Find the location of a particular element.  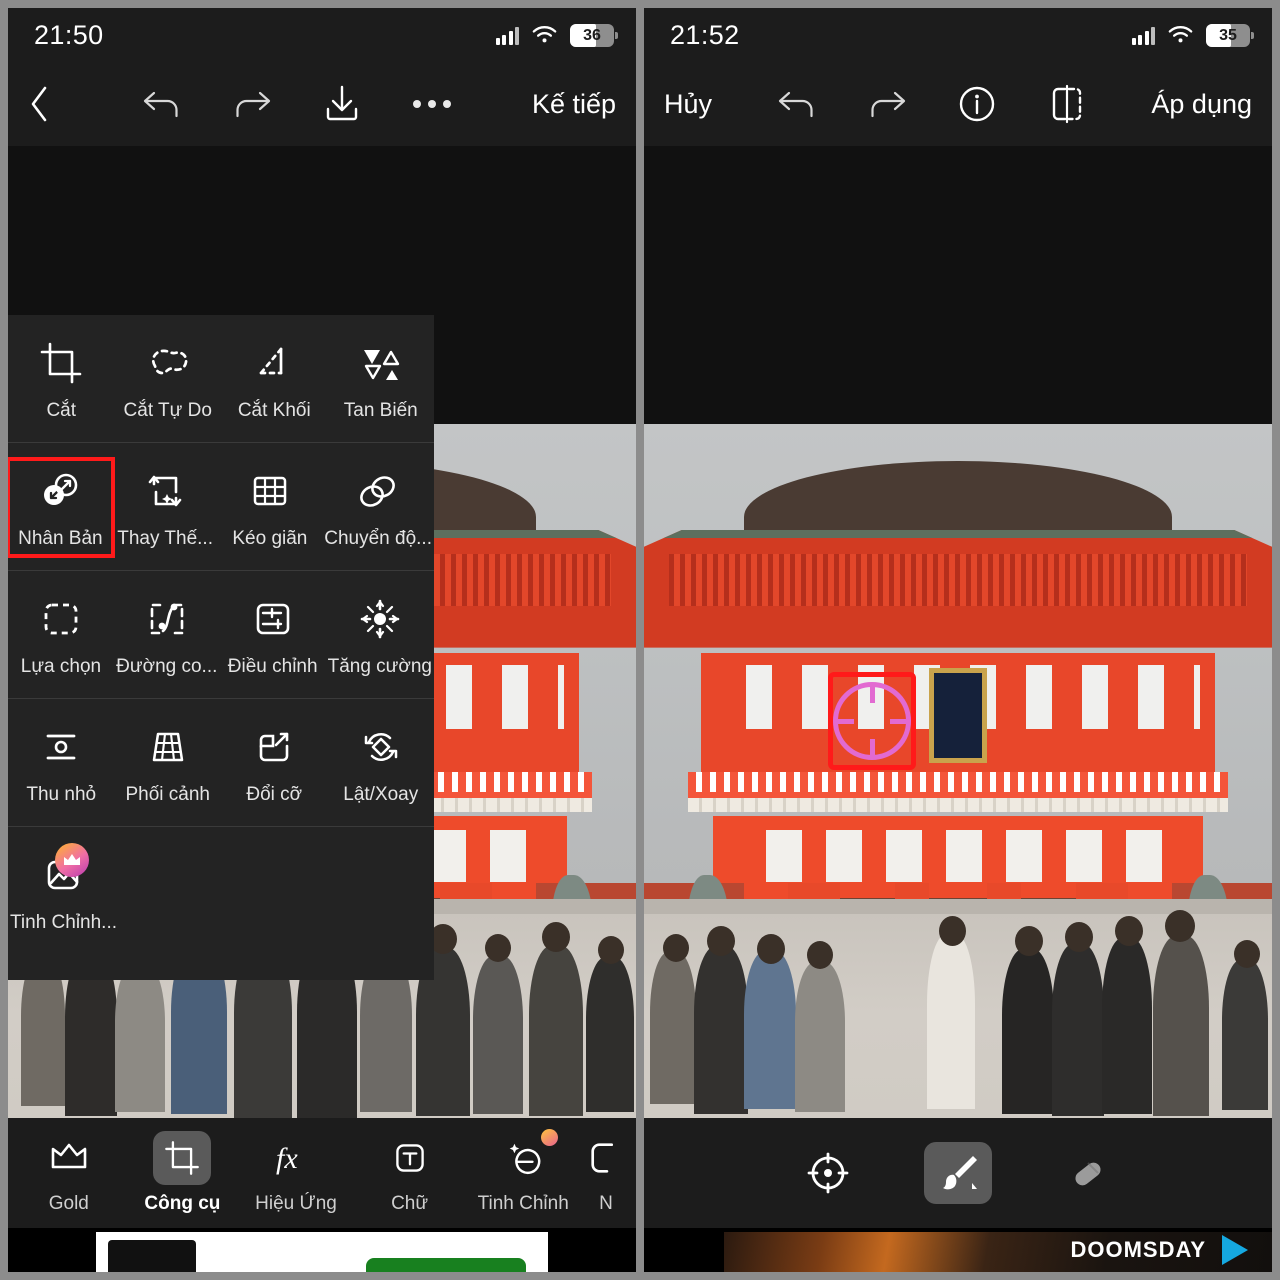

brush-icon is located at coordinates (960, 1173).